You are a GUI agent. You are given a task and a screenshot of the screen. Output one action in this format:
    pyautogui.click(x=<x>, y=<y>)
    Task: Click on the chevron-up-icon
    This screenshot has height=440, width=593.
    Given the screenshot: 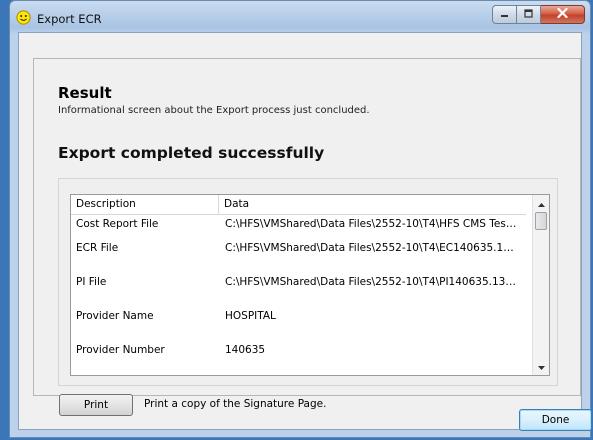 What is the action you would take?
    pyautogui.click(x=541, y=203)
    